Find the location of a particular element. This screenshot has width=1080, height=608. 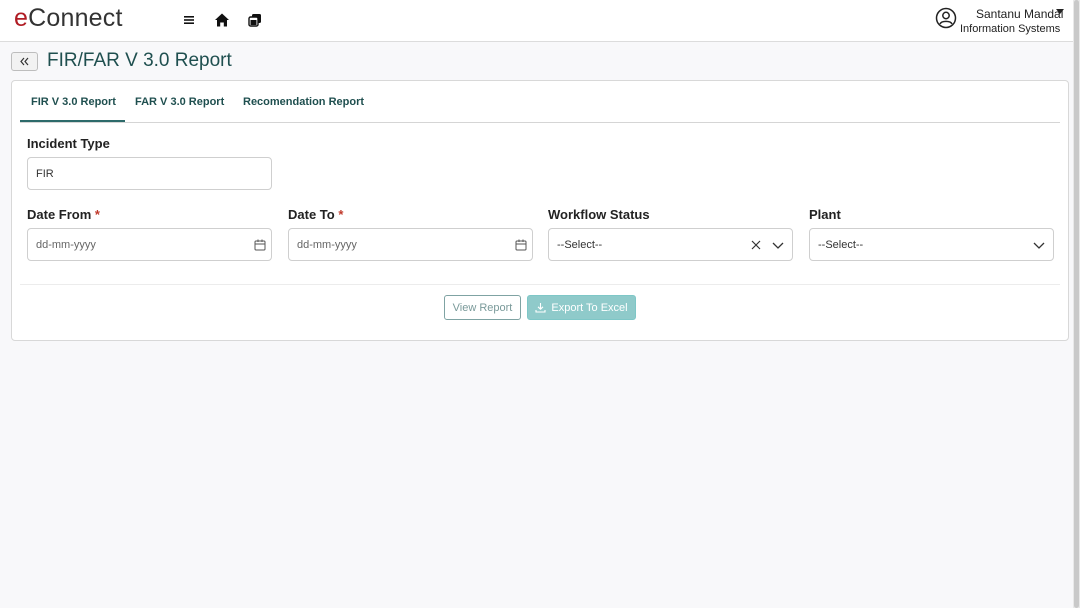

incident-type-field: FIR is located at coordinates (149, 173).